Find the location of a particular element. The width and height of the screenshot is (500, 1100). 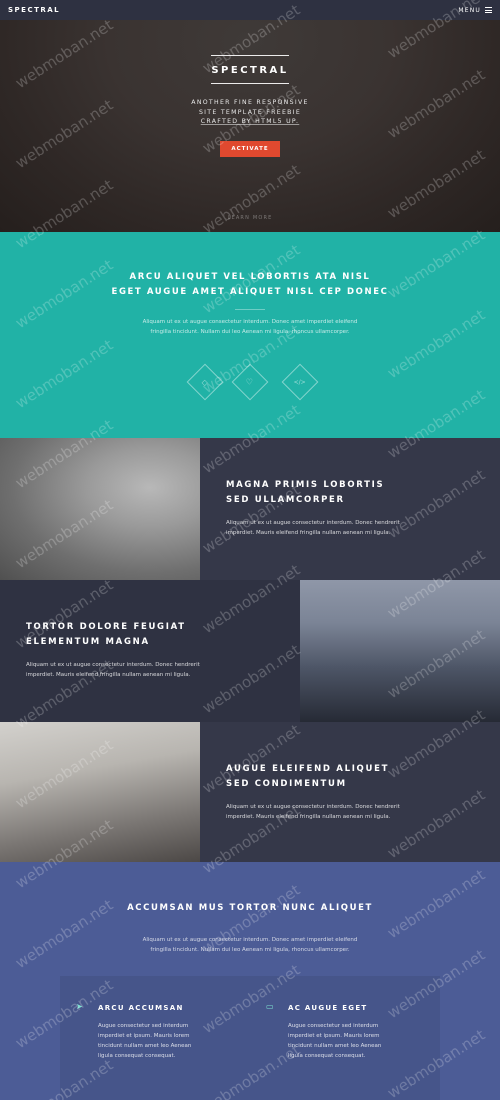

feature-card-title: ARCU ACCUMSAN is located at coordinates (141, 1008).